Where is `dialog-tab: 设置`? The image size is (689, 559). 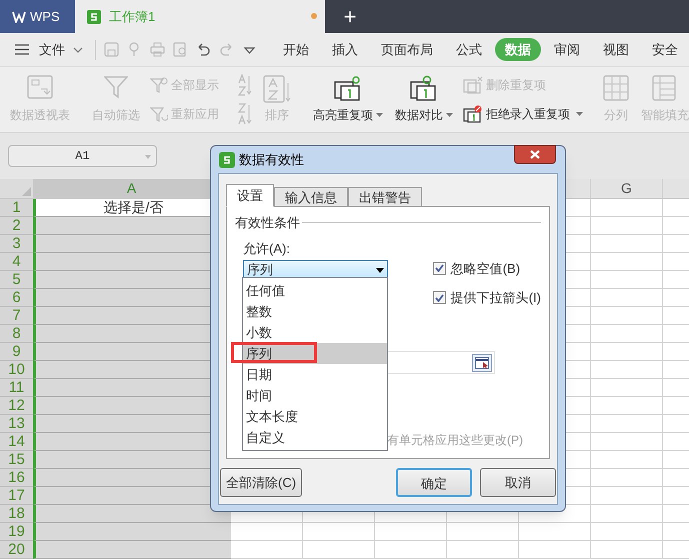
dialog-tab: 设置 is located at coordinates (250, 195).